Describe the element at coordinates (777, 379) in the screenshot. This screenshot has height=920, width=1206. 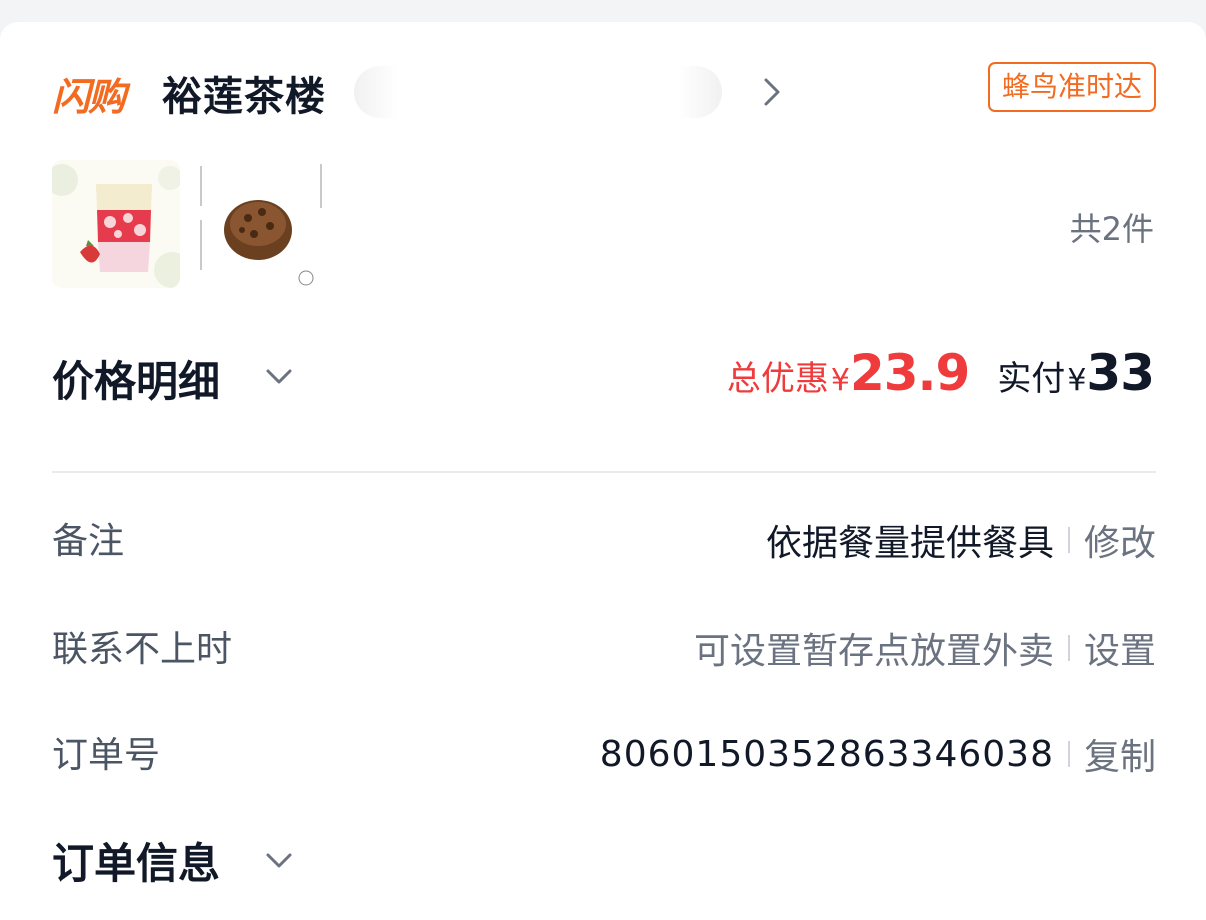
I see `discount-label: 总优惠` at that location.